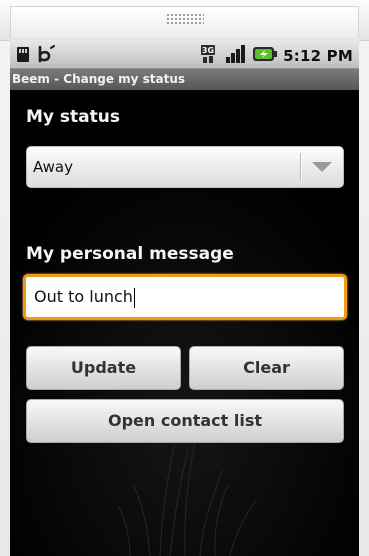 The width and height of the screenshot is (369, 556). What do you see at coordinates (103, 368) in the screenshot?
I see `update-button: Update` at bounding box center [103, 368].